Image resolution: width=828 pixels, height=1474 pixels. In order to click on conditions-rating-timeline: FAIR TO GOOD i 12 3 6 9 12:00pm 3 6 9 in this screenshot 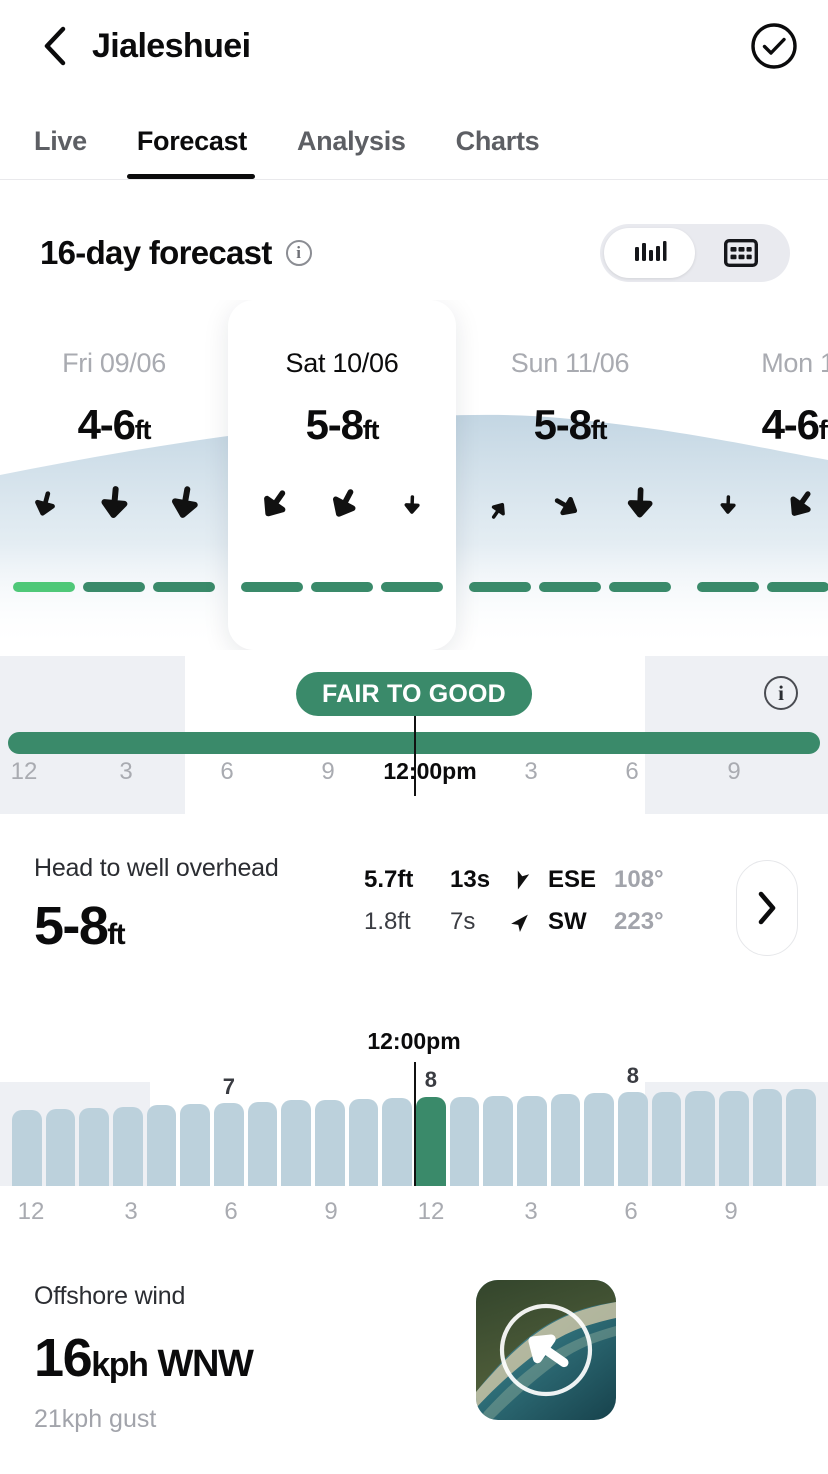, I will do `click(414, 735)`.